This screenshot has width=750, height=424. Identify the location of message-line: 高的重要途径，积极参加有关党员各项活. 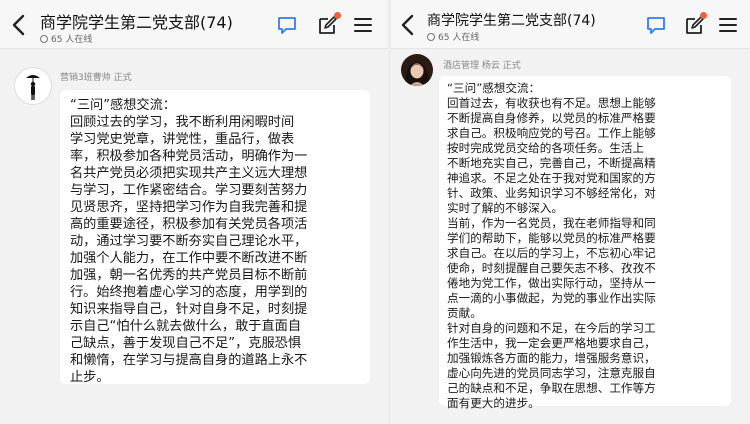
(189, 224).